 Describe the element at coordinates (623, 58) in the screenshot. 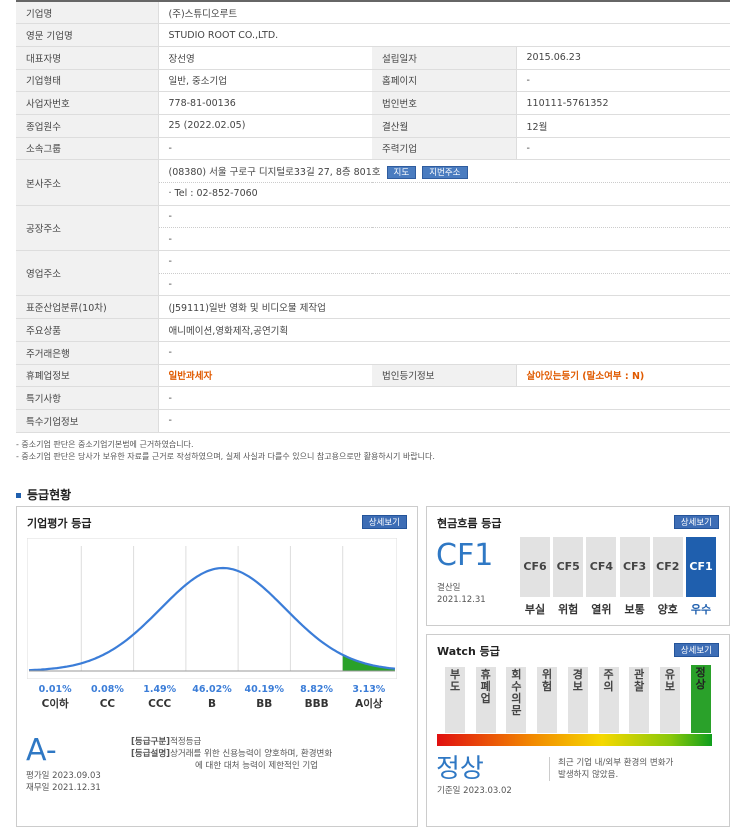

I see `value-founded: 2015.06.23` at that location.